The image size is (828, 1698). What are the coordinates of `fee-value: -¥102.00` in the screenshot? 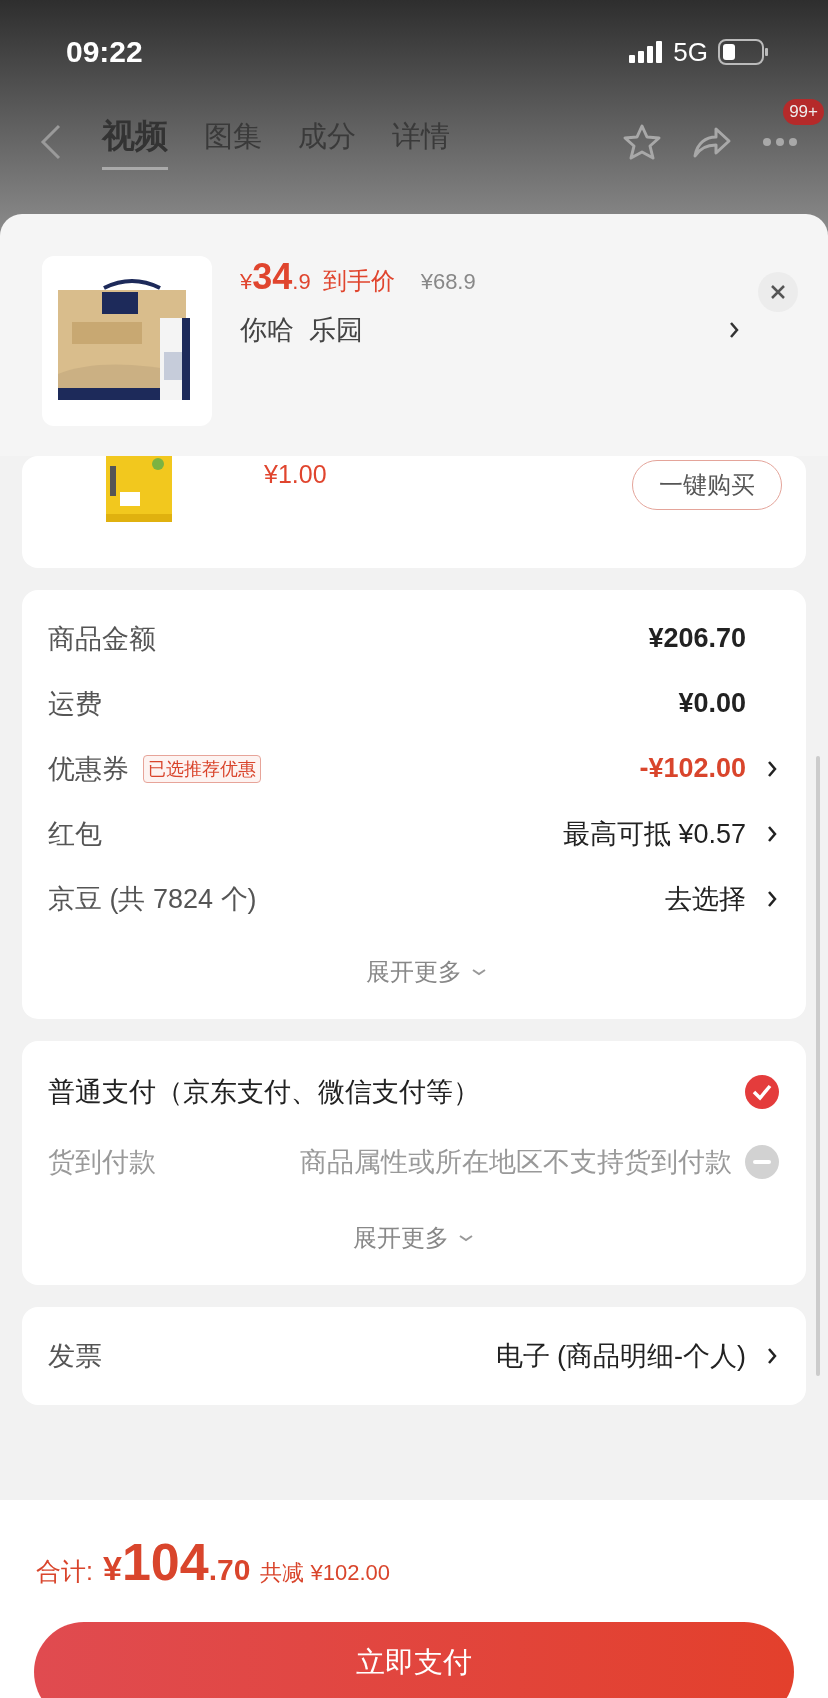 It's located at (692, 768).